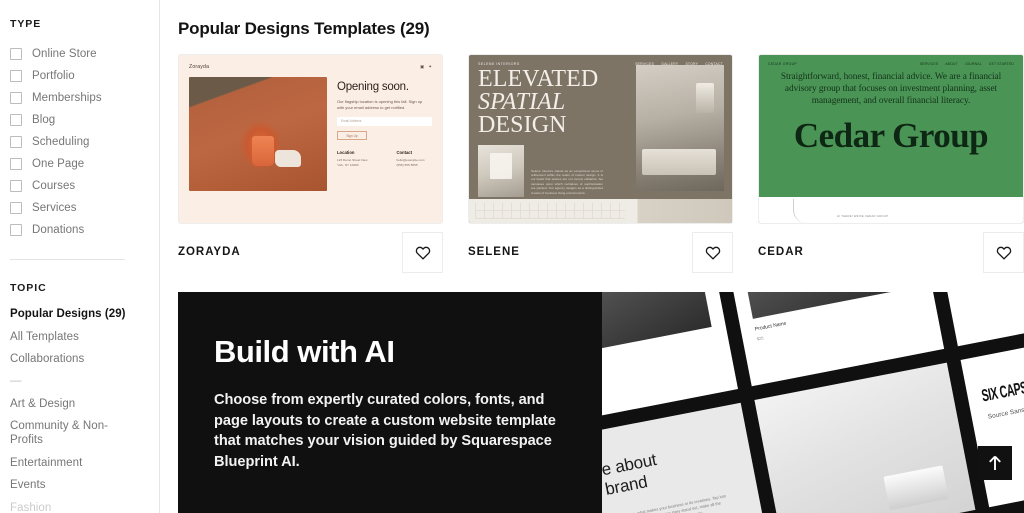 The height and width of the screenshot is (513, 1024). Describe the element at coordinates (929, 64) in the screenshot. I see `nav-item: SERVICES` at that location.